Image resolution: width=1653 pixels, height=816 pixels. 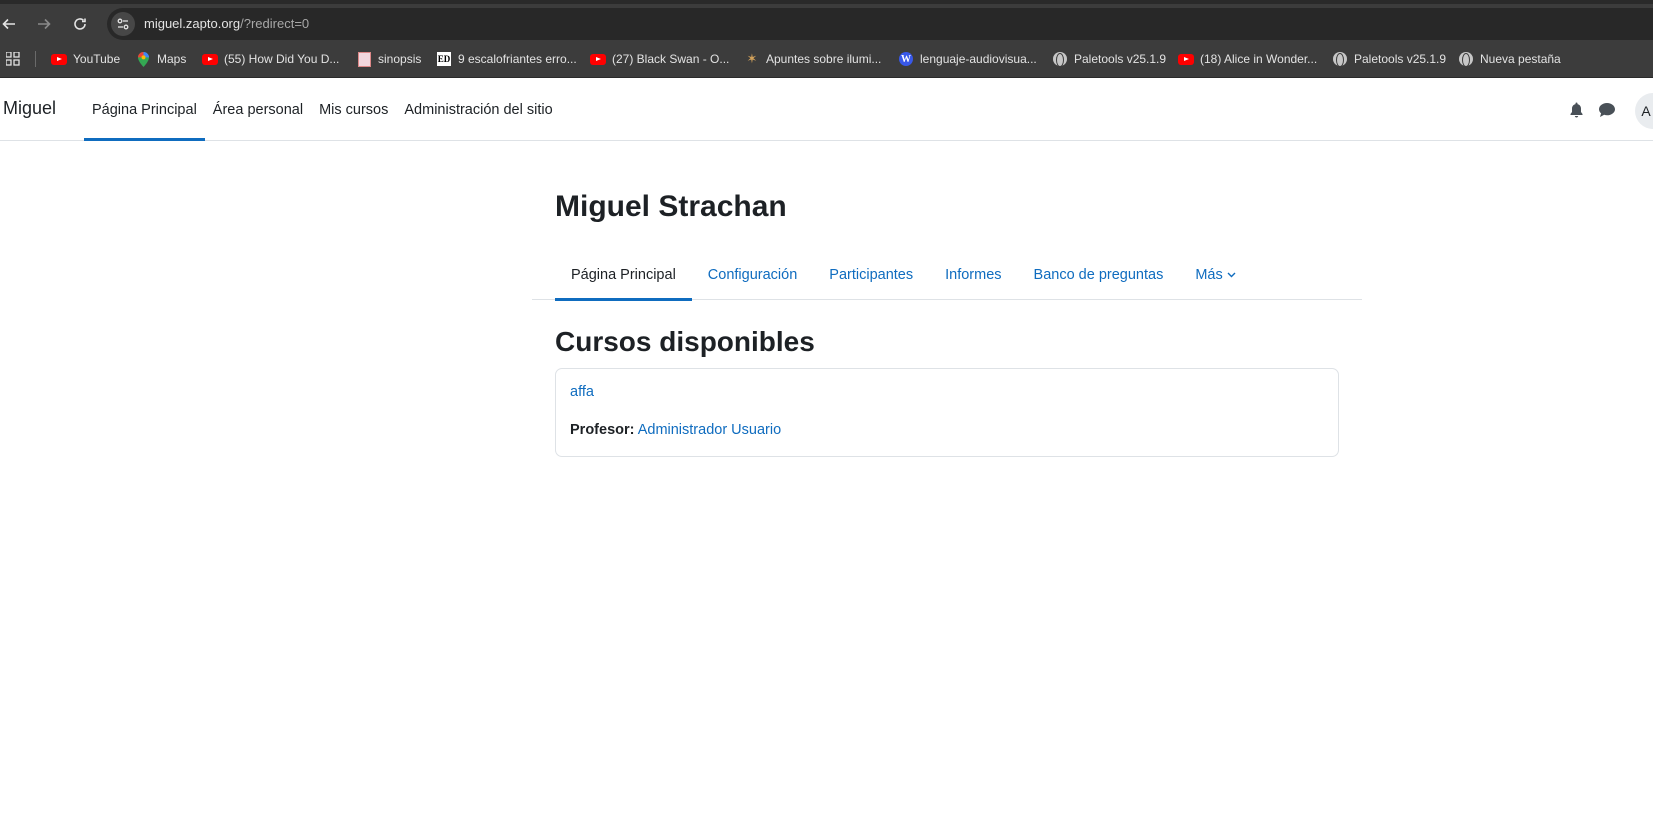 I want to click on bookmark-nueva-pestana: Nueva pestaña, so click(x=1509, y=59).